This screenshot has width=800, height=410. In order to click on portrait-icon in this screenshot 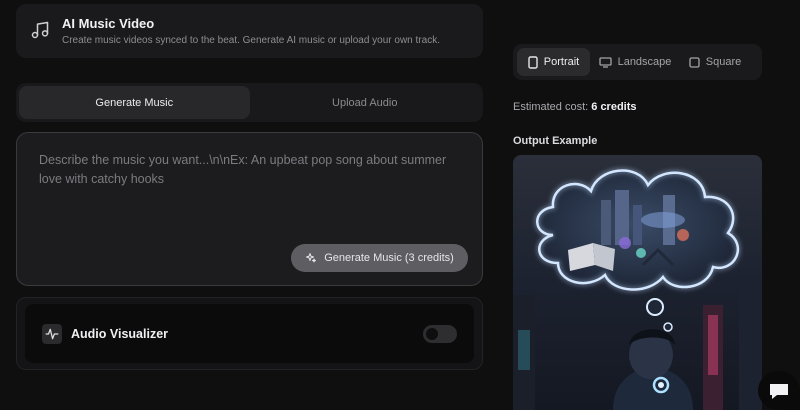, I will do `click(533, 62)`.